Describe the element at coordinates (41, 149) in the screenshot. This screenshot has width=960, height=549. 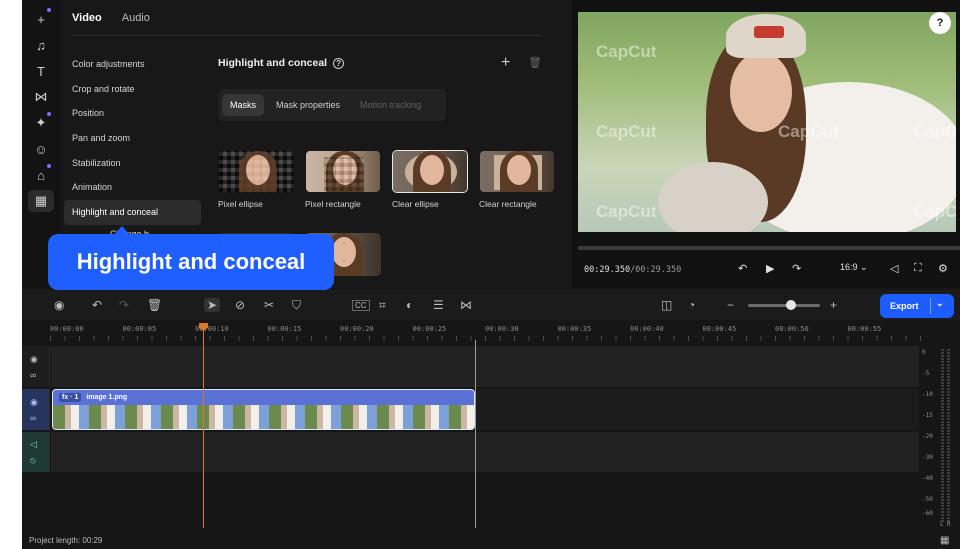
I see `sticker-icon: ☺` at that location.